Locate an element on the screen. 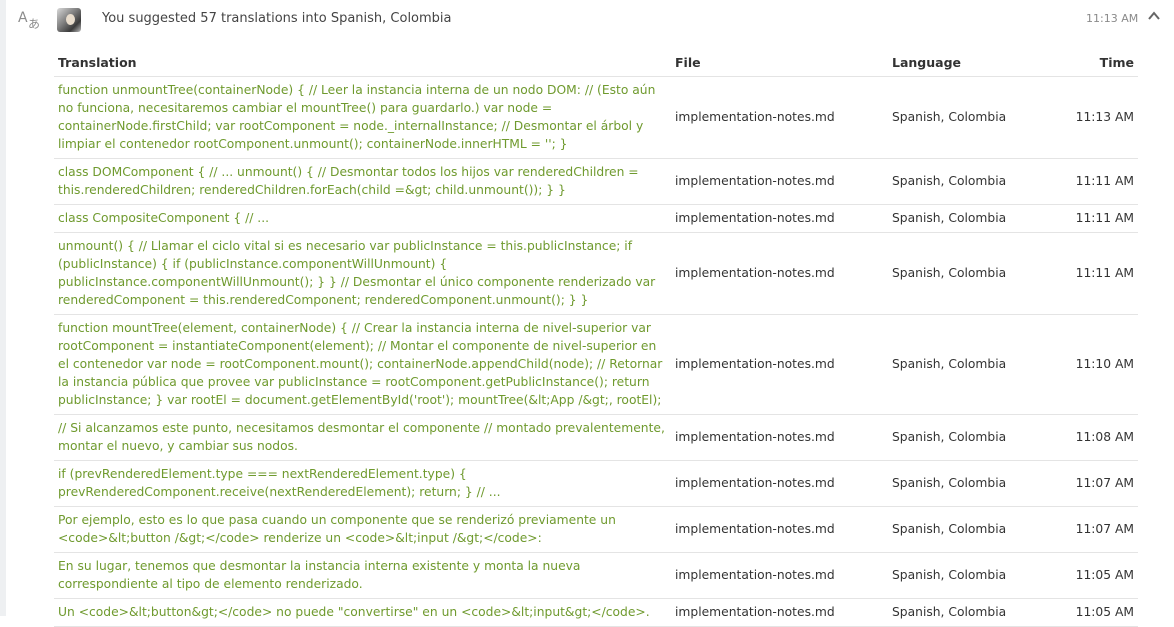 The image size is (1174, 627). chevron-up-icon is located at coordinates (1154, 16).